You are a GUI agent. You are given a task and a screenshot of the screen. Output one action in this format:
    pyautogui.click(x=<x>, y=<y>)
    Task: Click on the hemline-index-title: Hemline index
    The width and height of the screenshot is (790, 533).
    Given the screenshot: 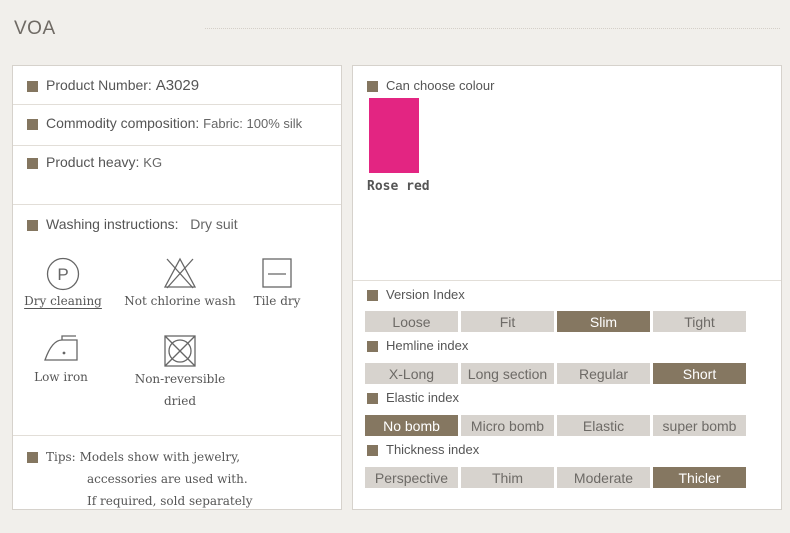 What is the action you would take?
    pyautogui.click(x=427, y=345)
    